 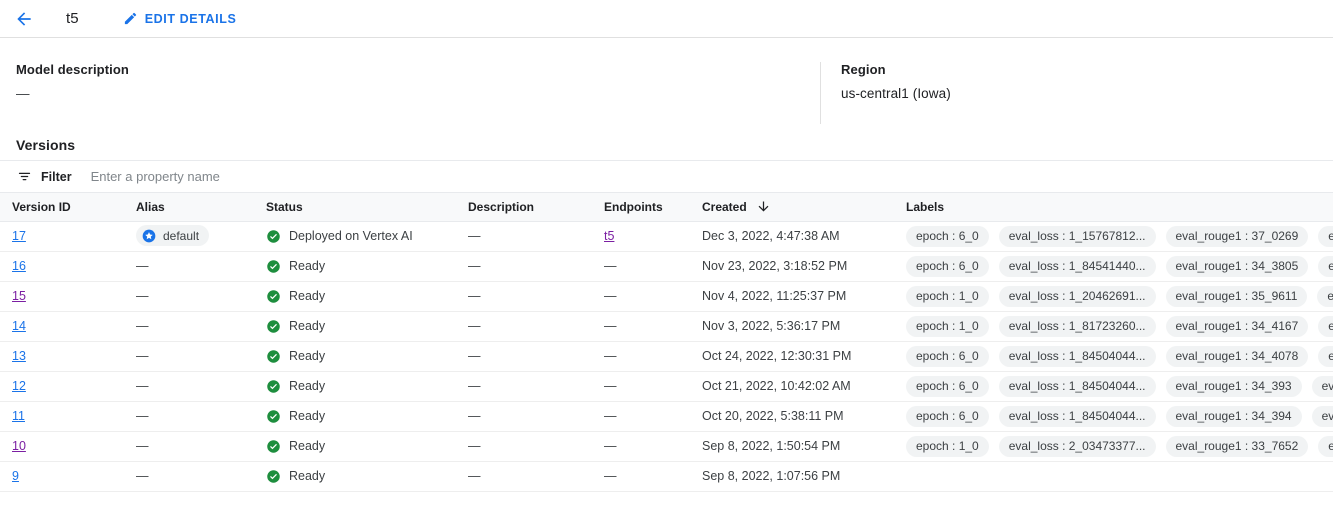 What do you see at coordinates (68, 446) in the screenshot?
I see `cell-version-id: 10` at bounding box center [68, 446].